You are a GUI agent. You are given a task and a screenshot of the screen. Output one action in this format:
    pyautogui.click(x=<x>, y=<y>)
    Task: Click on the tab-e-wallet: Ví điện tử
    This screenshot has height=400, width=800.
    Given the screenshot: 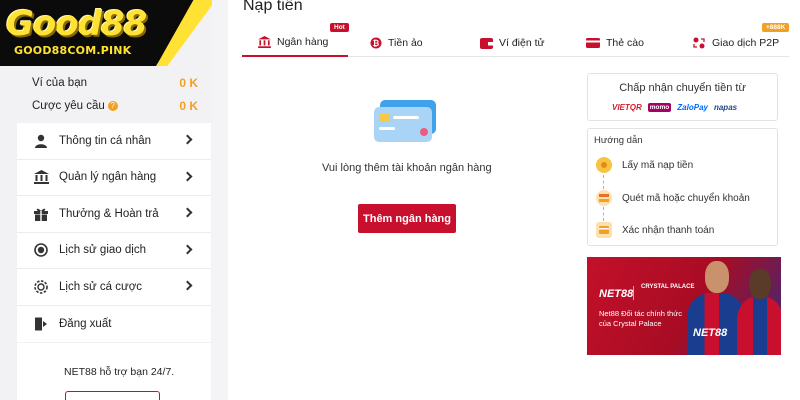 What is the action you would take?
    pyautogui.click(x=506, y=43)
    